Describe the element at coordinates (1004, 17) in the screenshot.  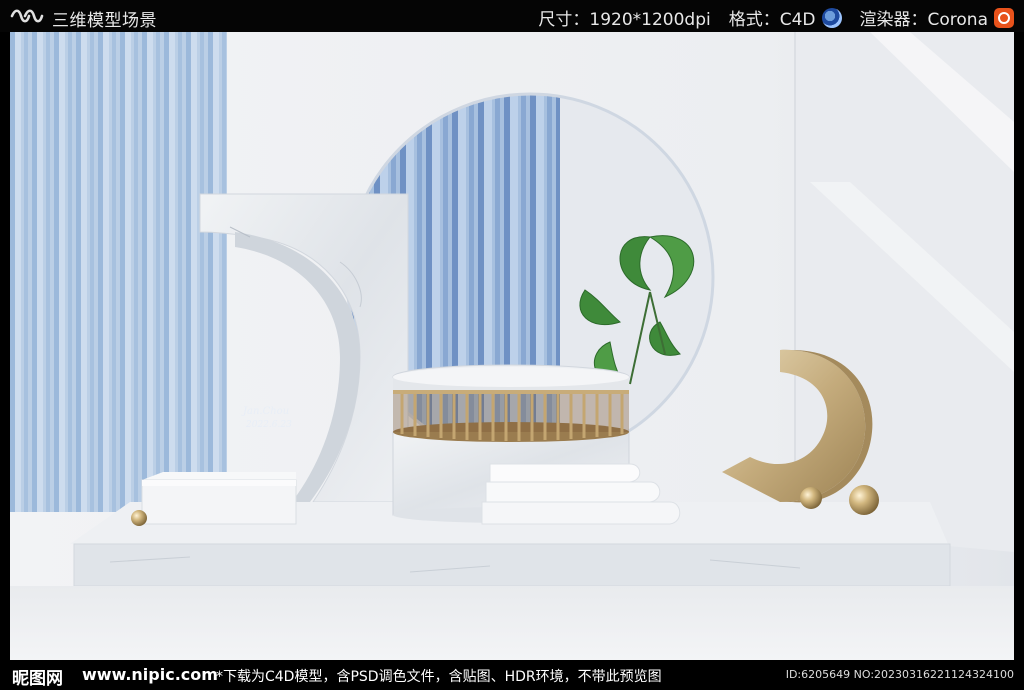
I see `corona-logo-icon` at that location.